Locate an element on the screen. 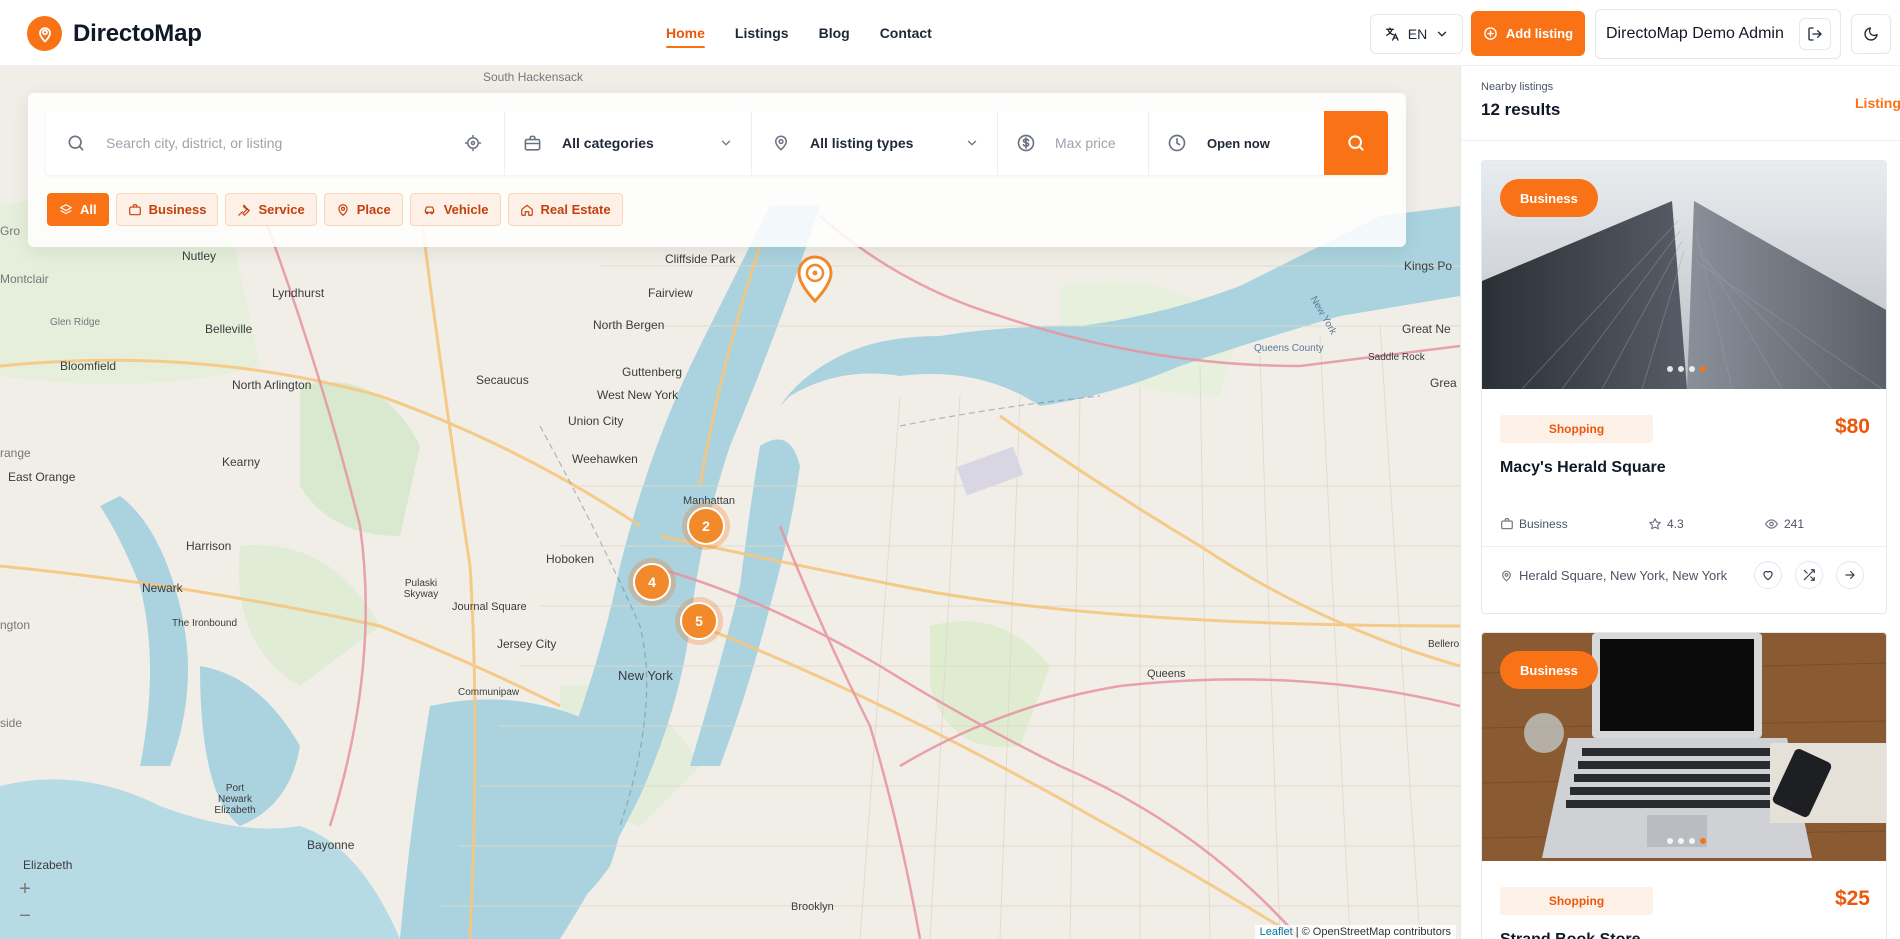 The image size is (1900, 939). map-cluster: 5 is located at coordinates (699, 621).